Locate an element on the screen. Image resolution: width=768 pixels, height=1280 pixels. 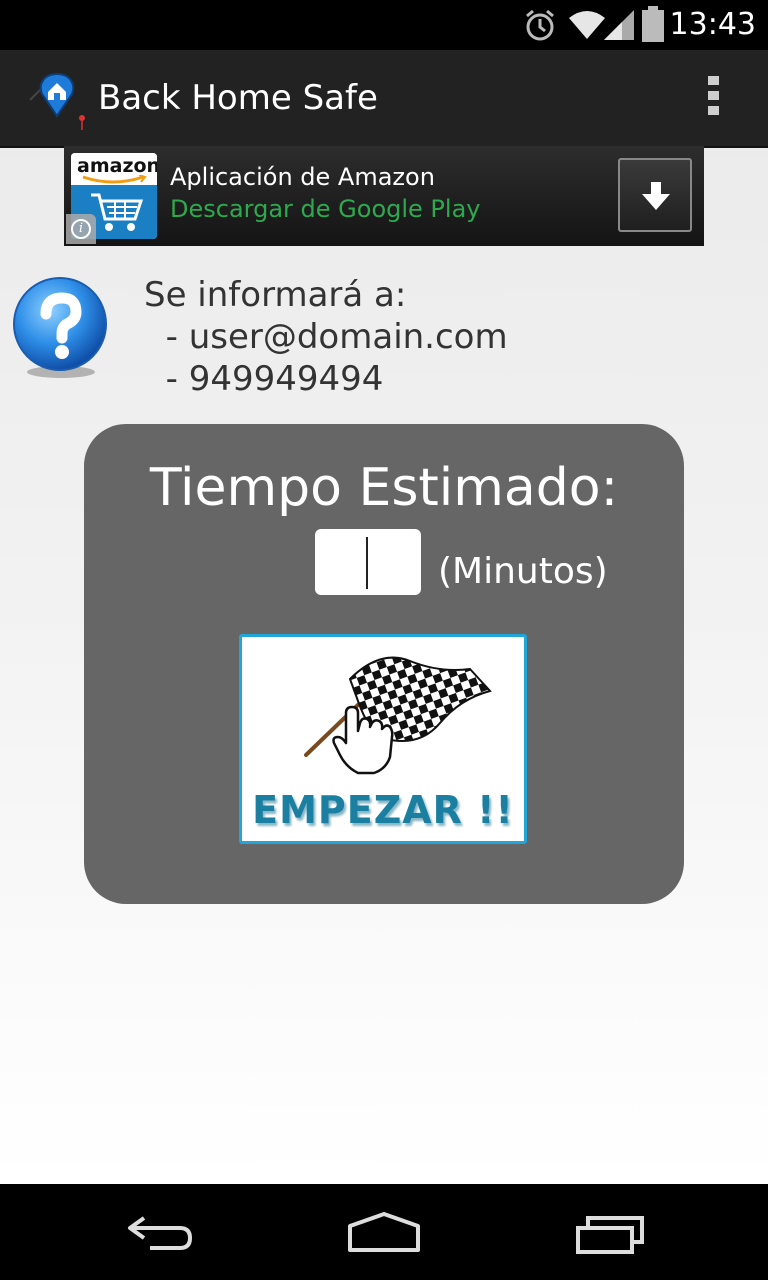
recipient-email: - user@domain.com is located at coordinates (326, 337).